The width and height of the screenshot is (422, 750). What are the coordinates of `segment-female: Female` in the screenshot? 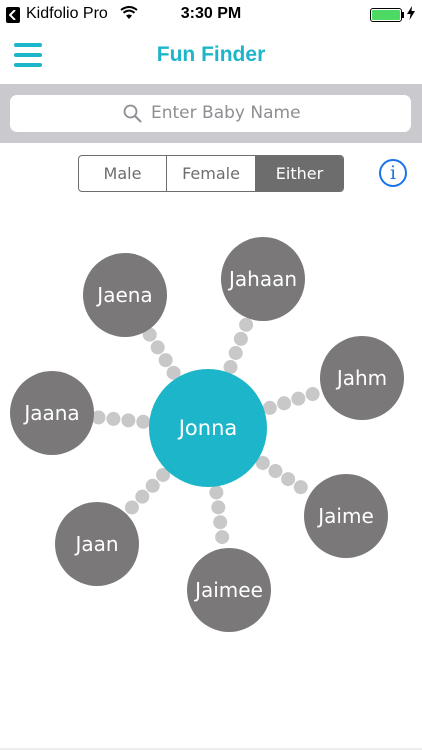 It's located at (210, 173).